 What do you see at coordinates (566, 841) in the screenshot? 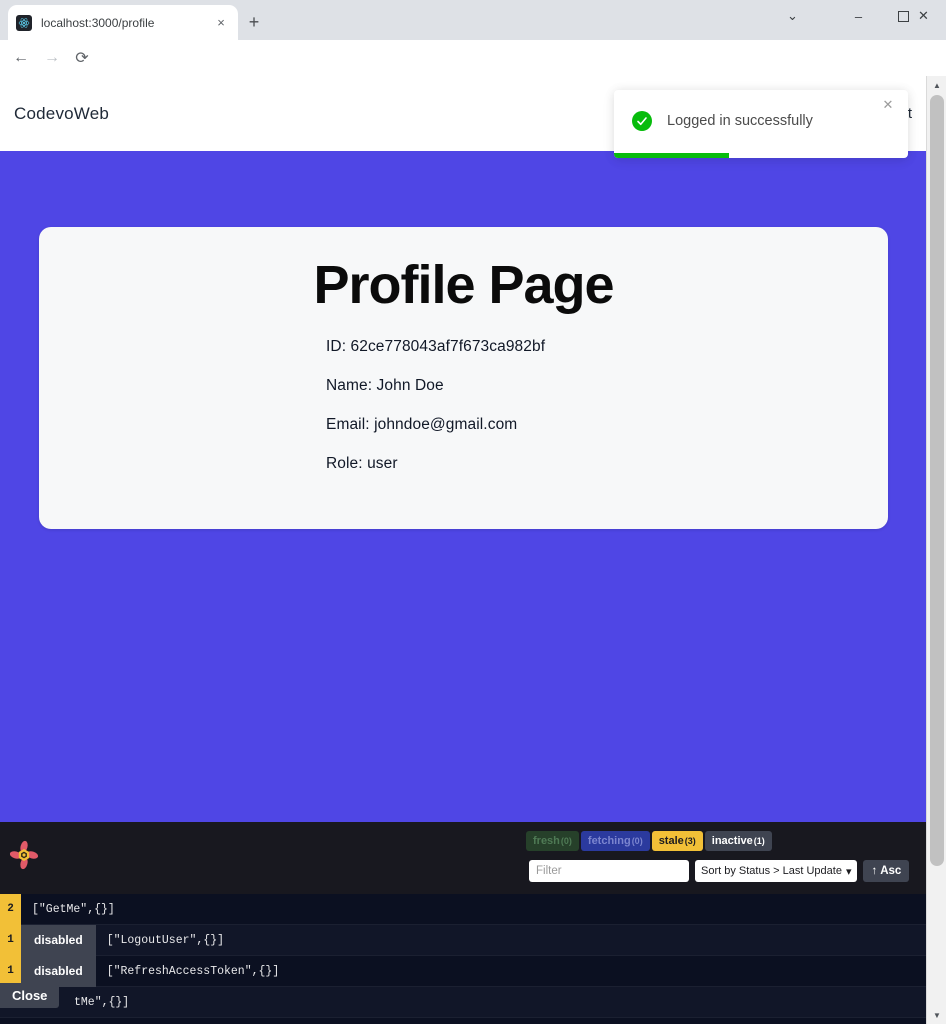
I see `badge-count-fresh: (0)` at bounding box center [566, 841].